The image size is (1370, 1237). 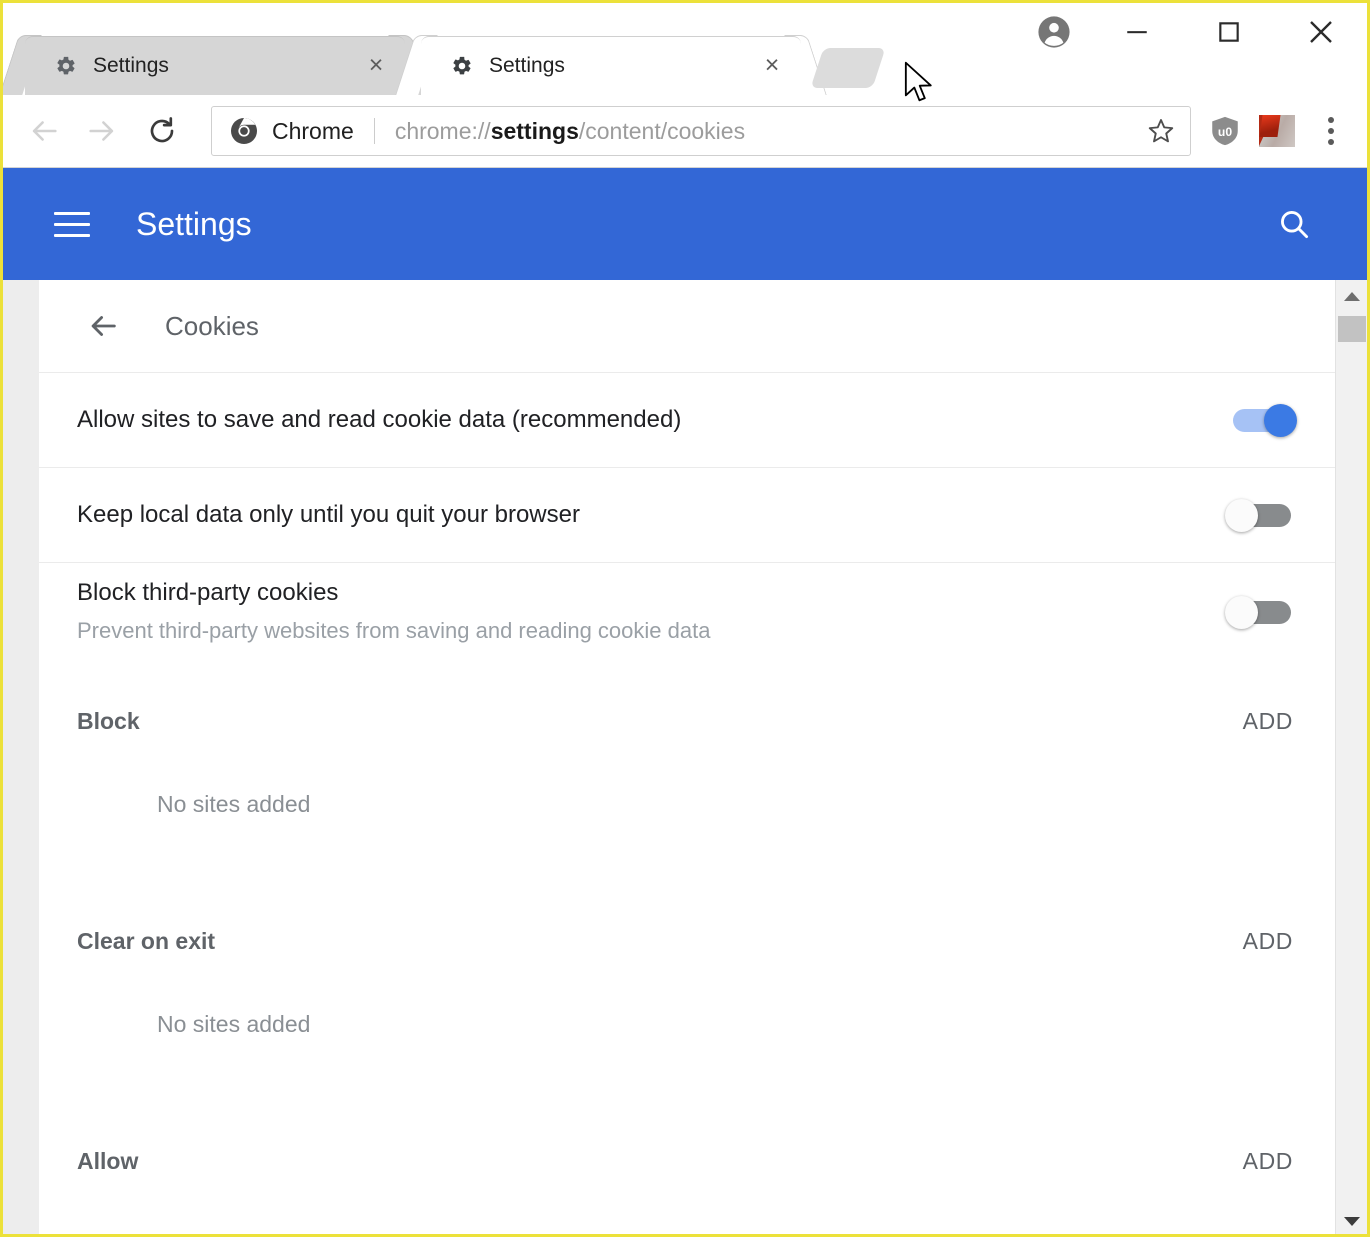 What do you see at coordinates (313, 130) in the screenshot?
I see `site-identity-label: Chrome` at bounding box center [313, 130].